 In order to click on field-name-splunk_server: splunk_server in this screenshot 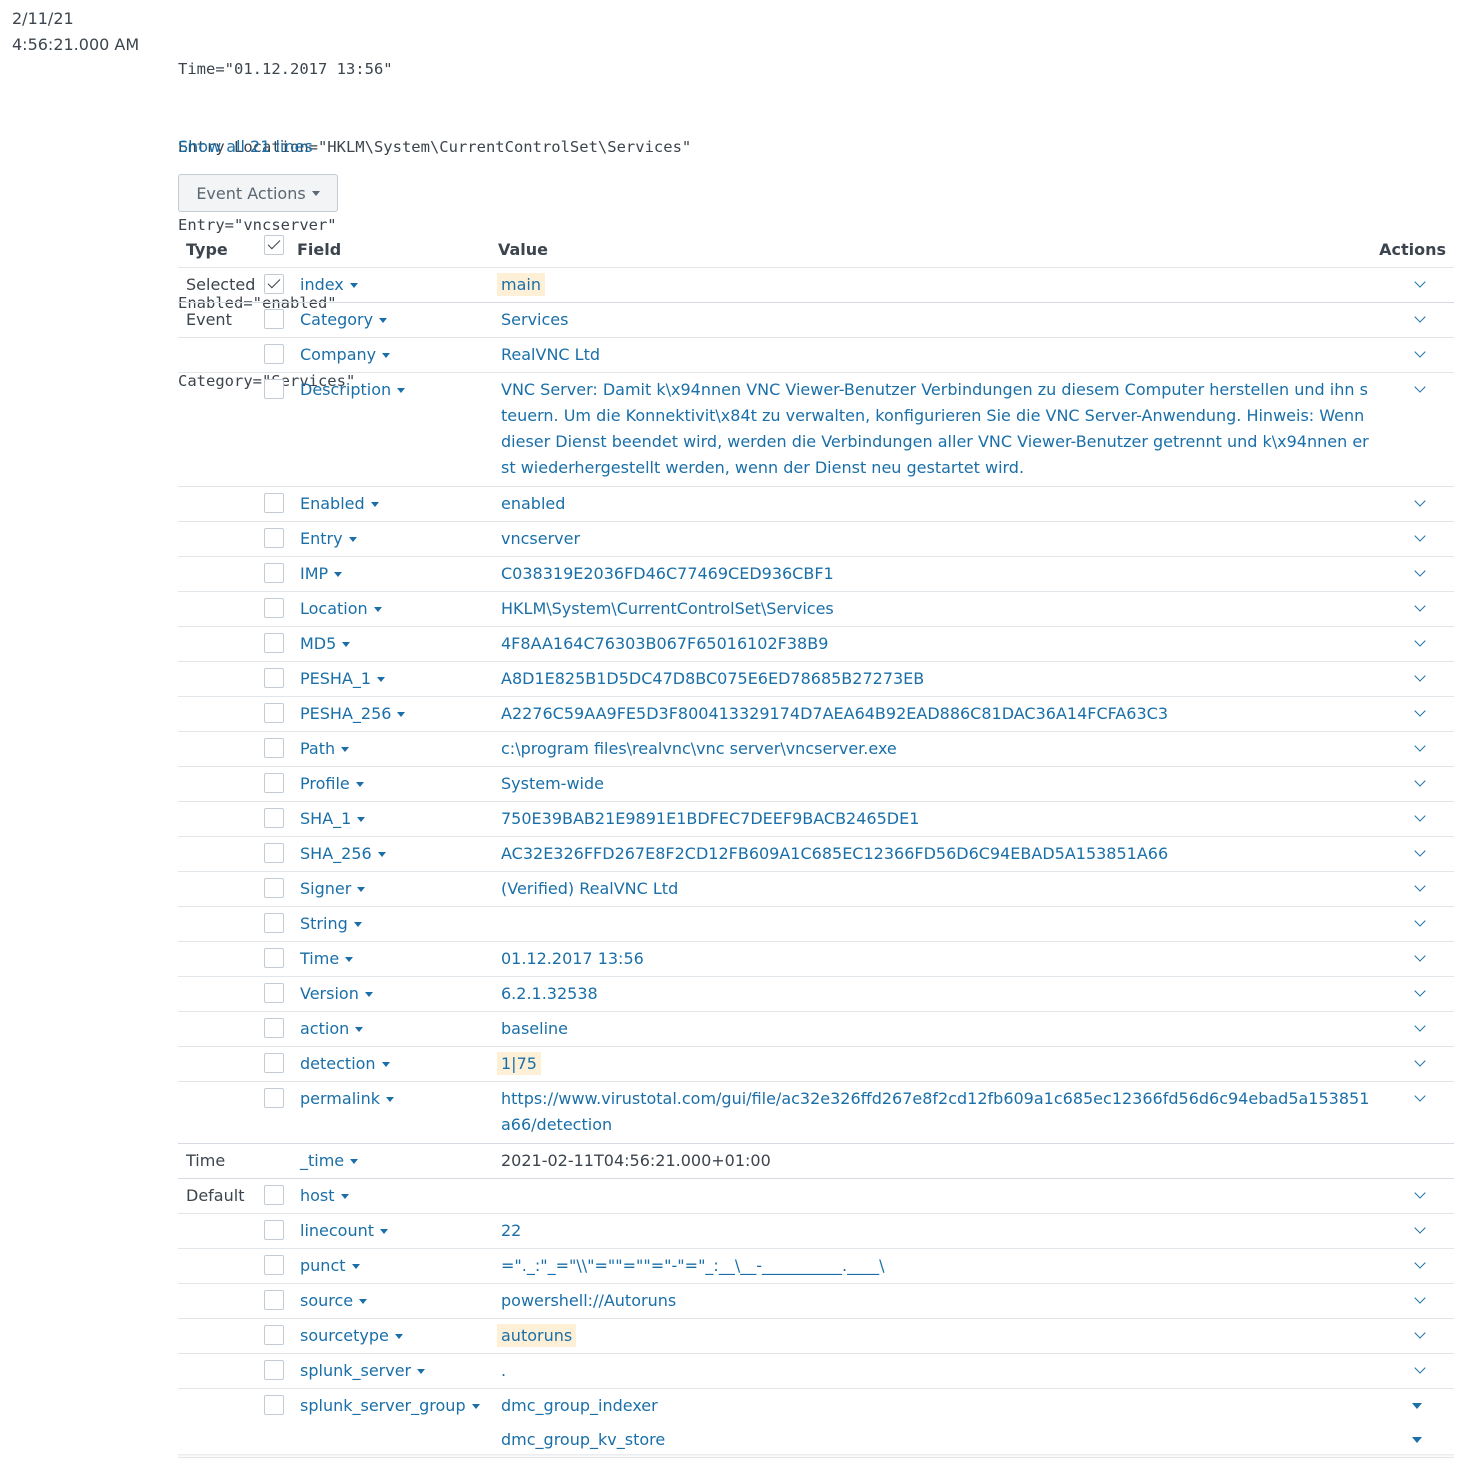, I will do `click(363, 1371)`.